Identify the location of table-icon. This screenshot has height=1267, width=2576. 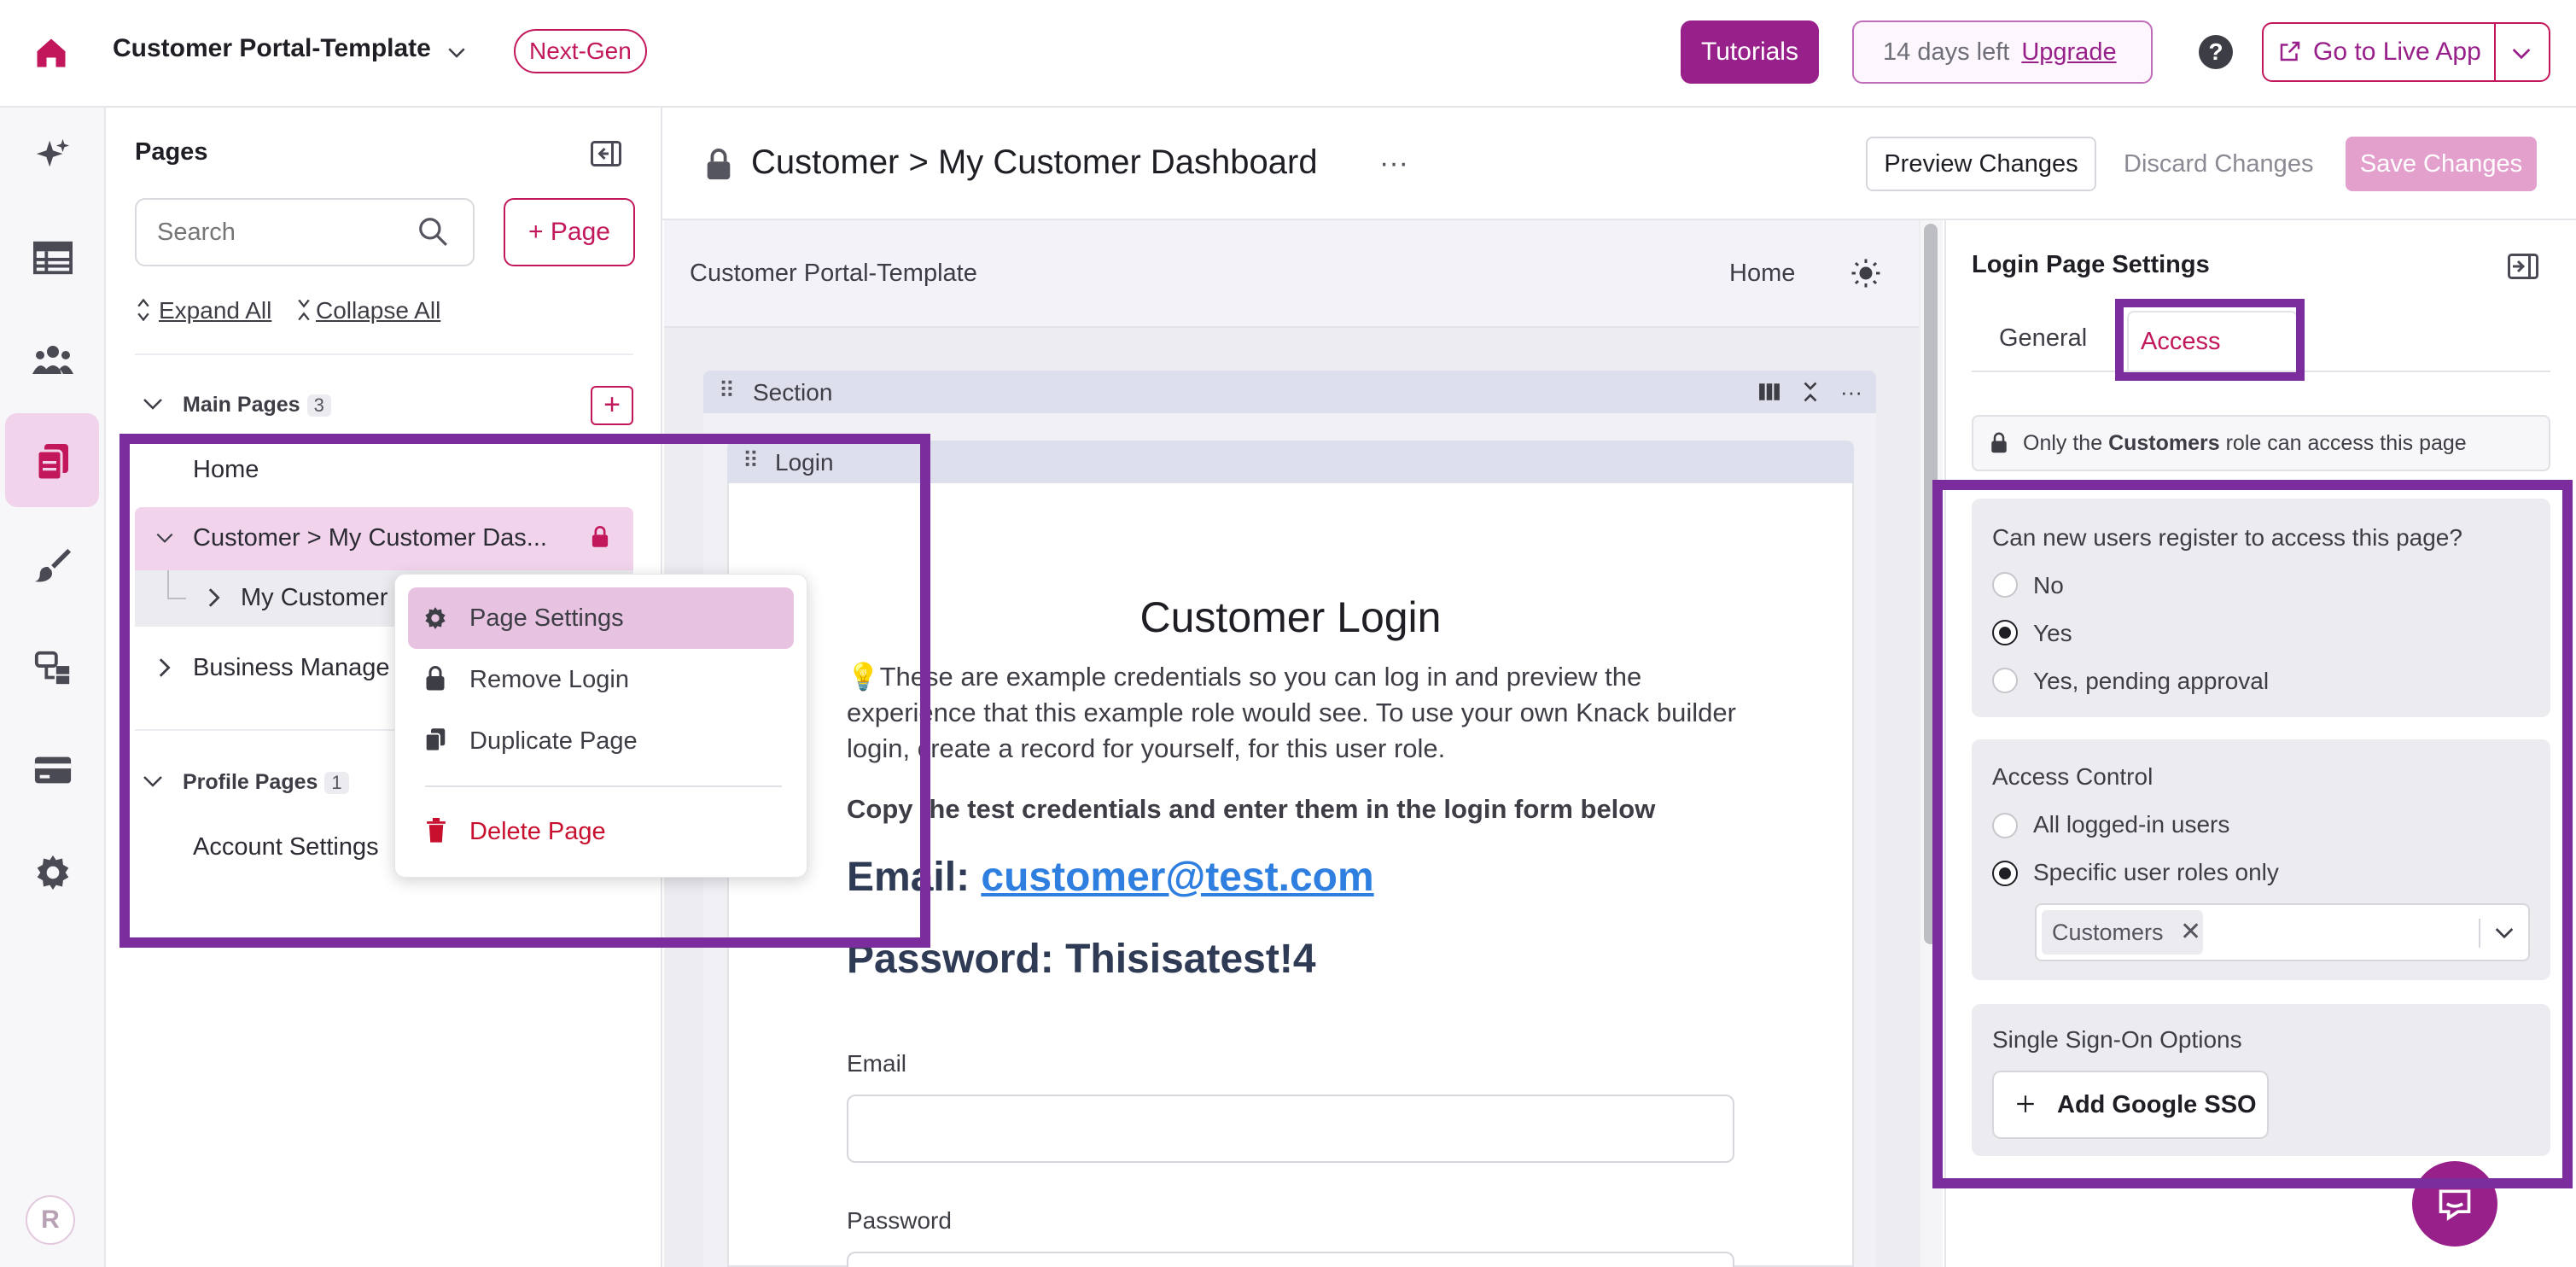
(53, 258).